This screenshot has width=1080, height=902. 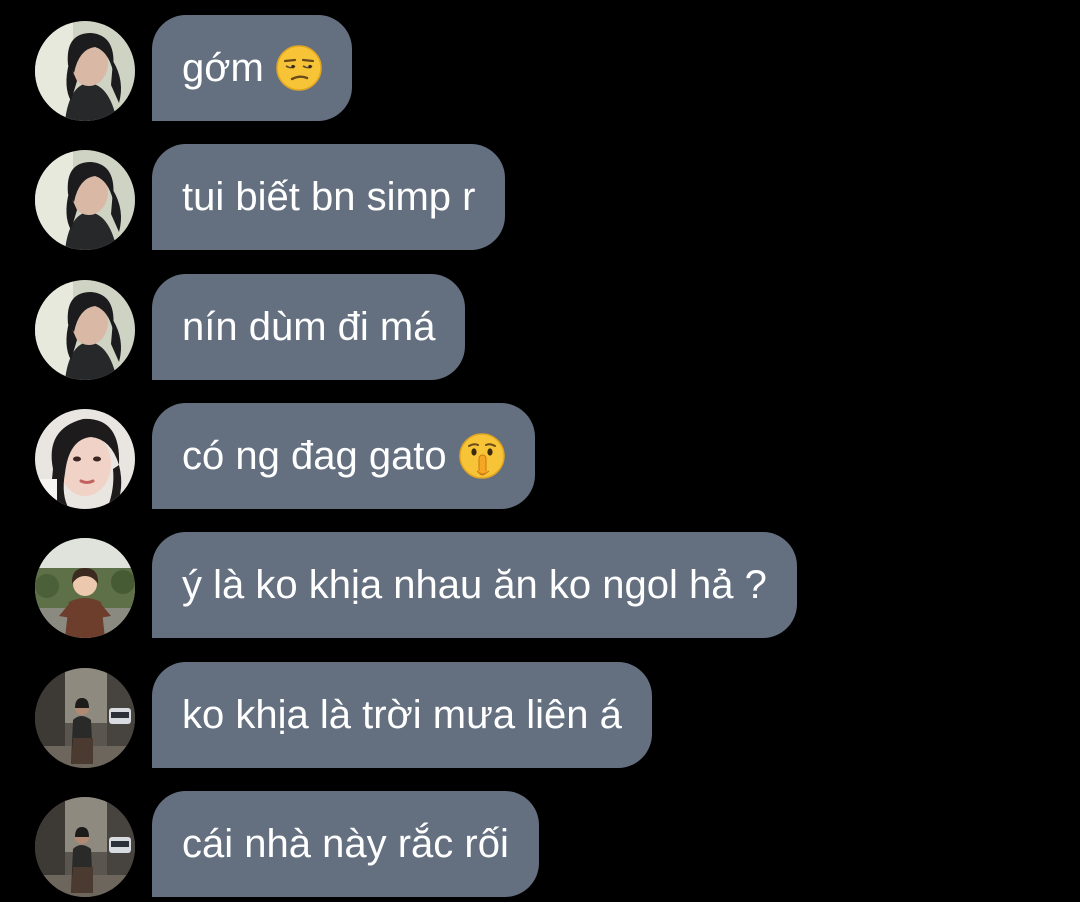 I want to click on shushing-face-icon, so click(x=481, y=456).